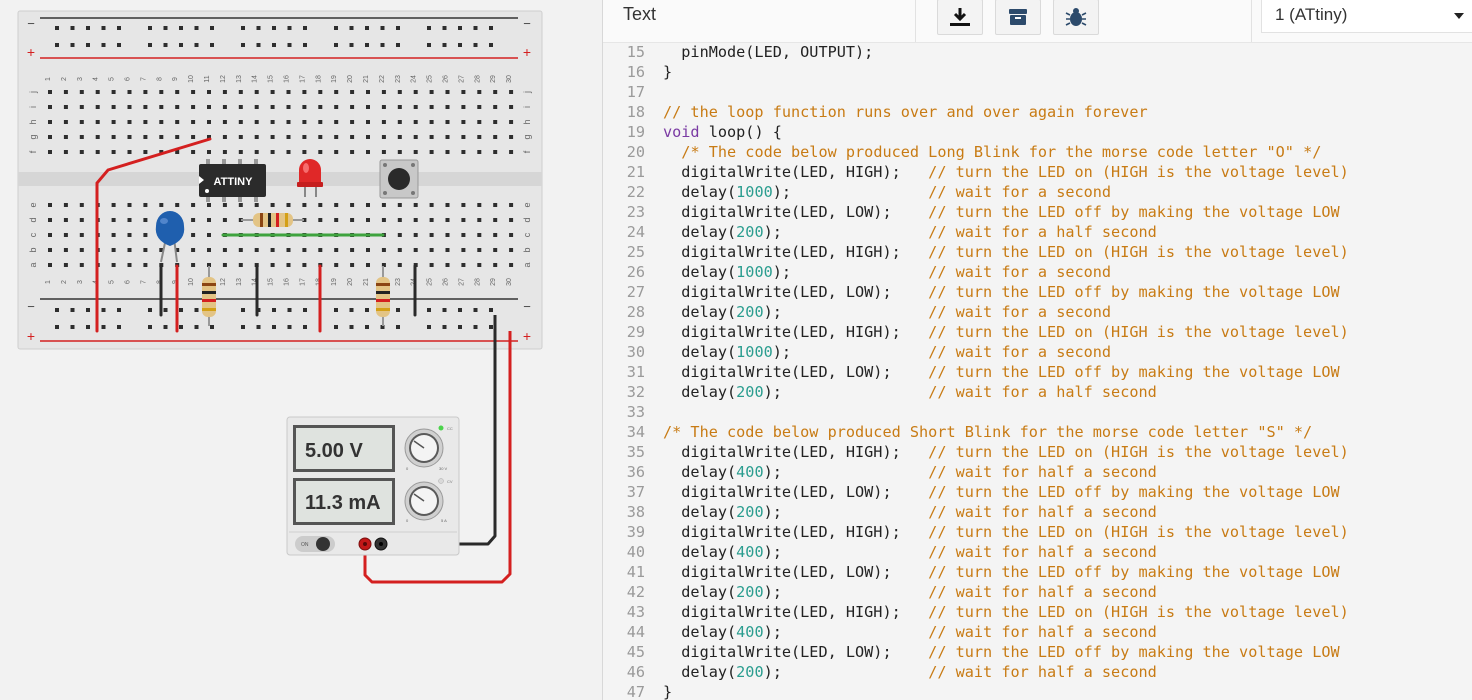  I want to click on code-line: 16}, so click(637, 72).